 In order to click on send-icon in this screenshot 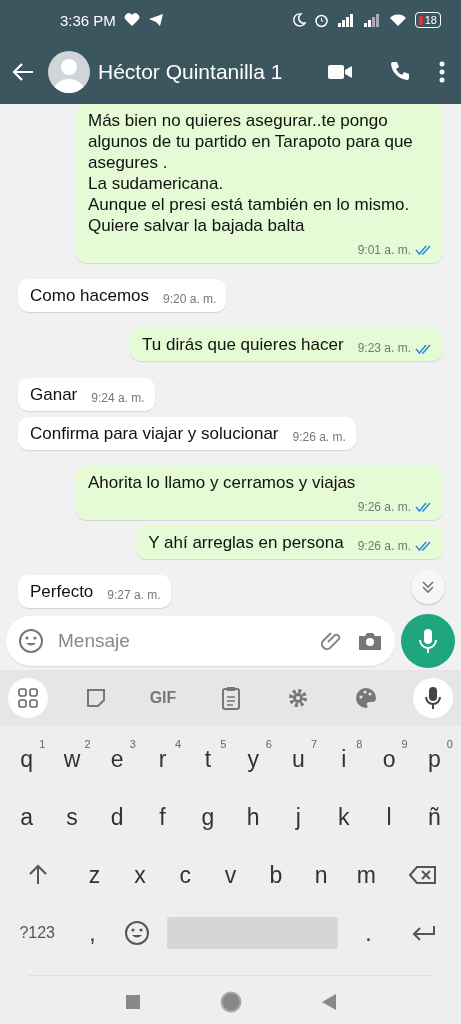, I will do `click(155, 20)`.